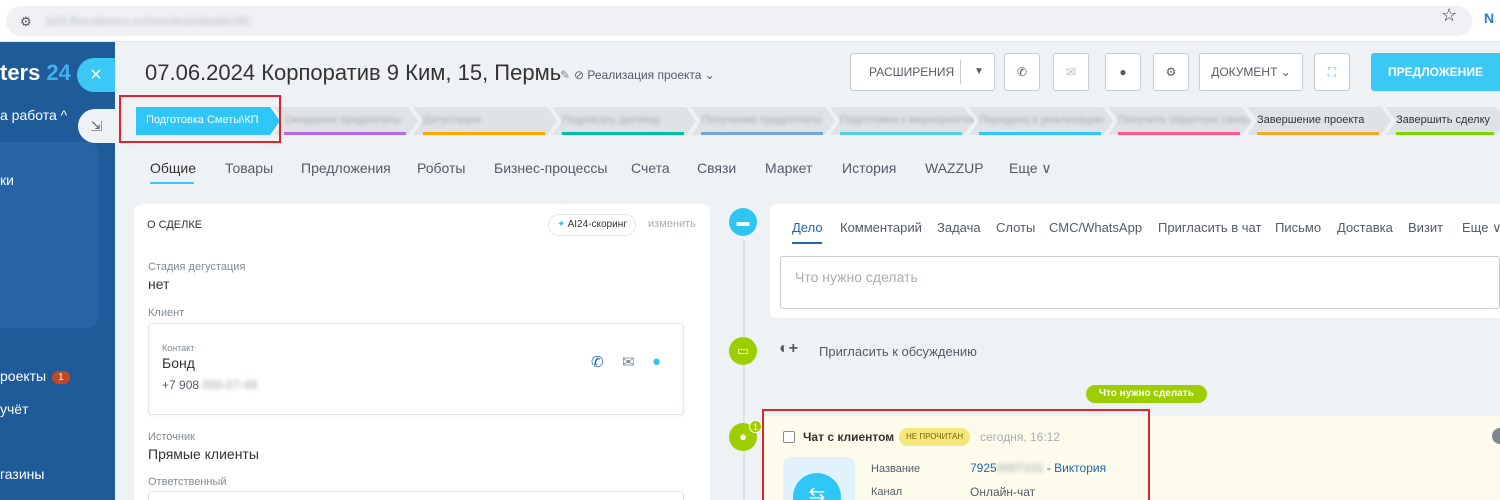  What do you see at coordinates (1140, 282) in the screenshot?
I see `todo-input: Что нужно сделать` at bounding box center [1140, 282].